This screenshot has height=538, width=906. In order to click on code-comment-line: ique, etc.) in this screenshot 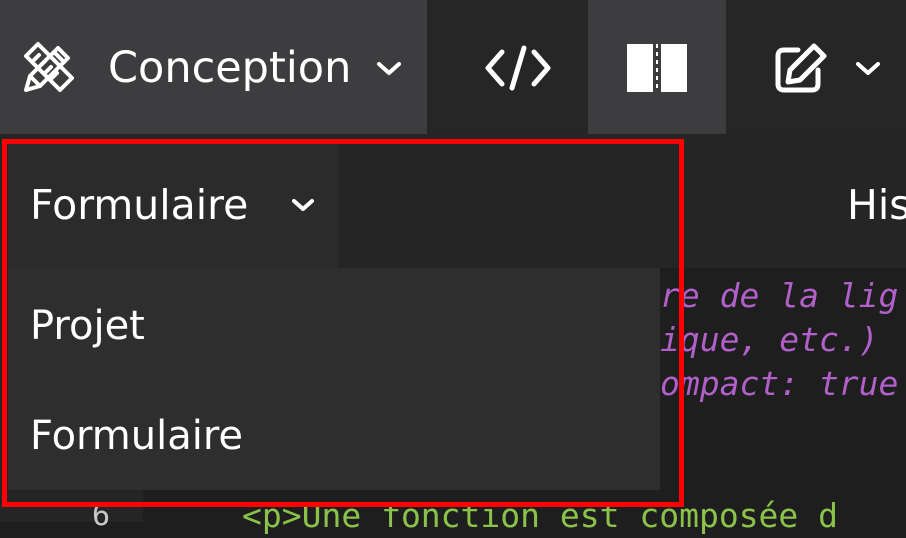, I will do `click(769, 339)`.